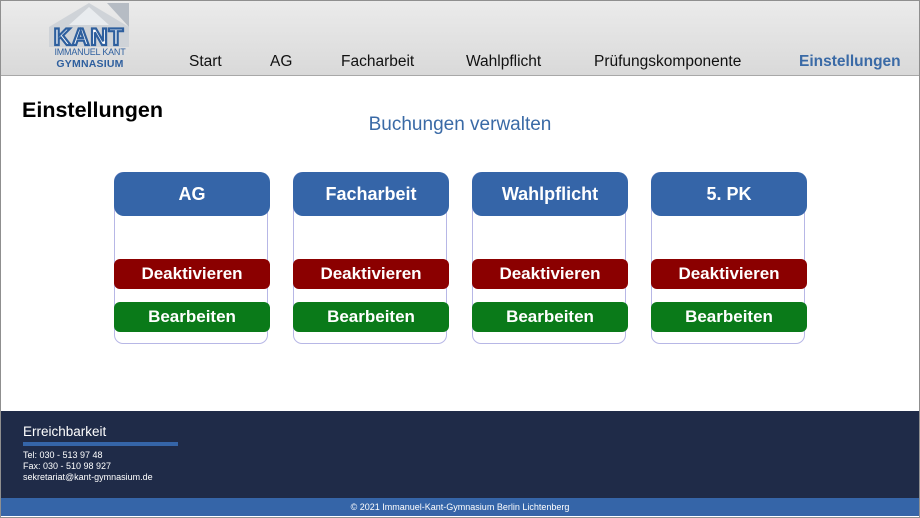 This screenshot has height=518, width=920. Describe the element at coordinates (281, 62) in the screenshot. I see `nav-item-ag: AG` at that location.